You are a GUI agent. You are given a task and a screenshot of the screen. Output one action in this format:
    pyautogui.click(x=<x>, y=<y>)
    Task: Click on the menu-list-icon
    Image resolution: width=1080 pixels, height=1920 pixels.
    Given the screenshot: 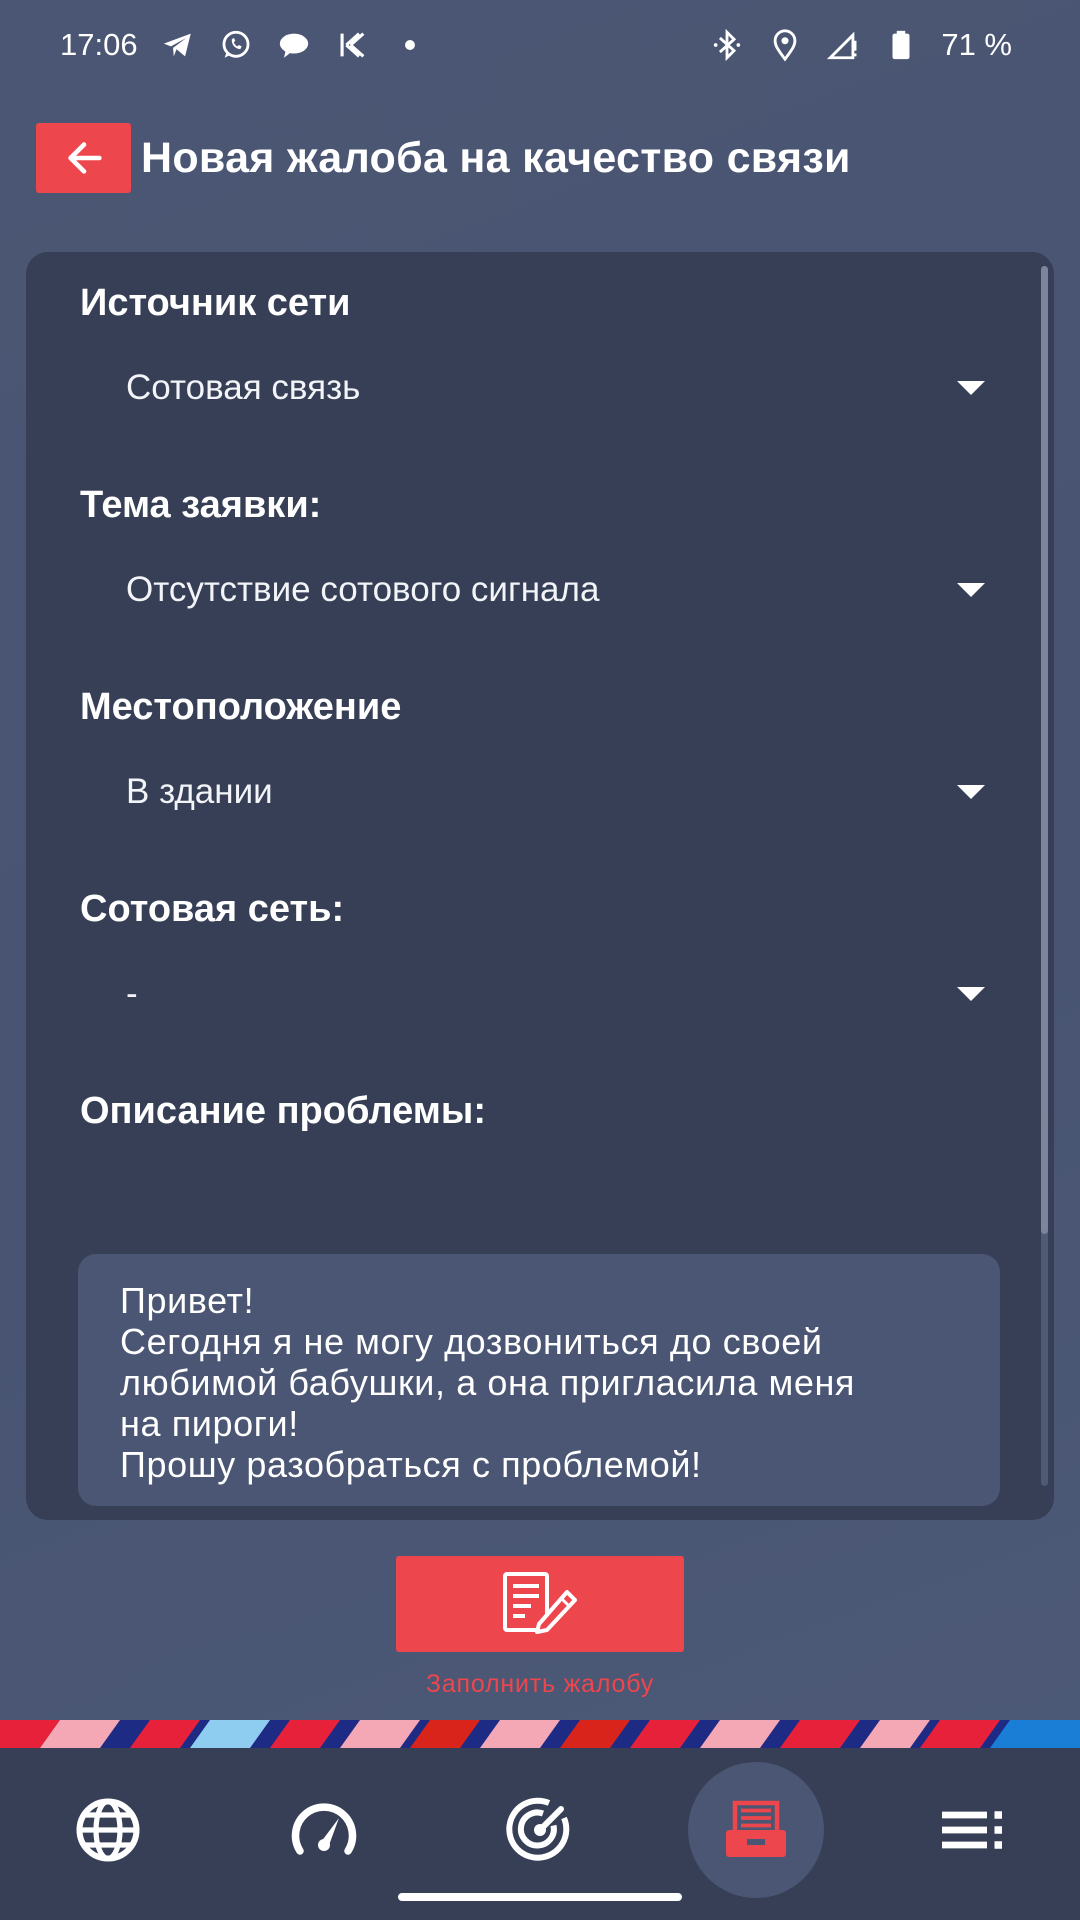 What is the action you would take?
    pyautogui.click(x=972, y=1830)
    